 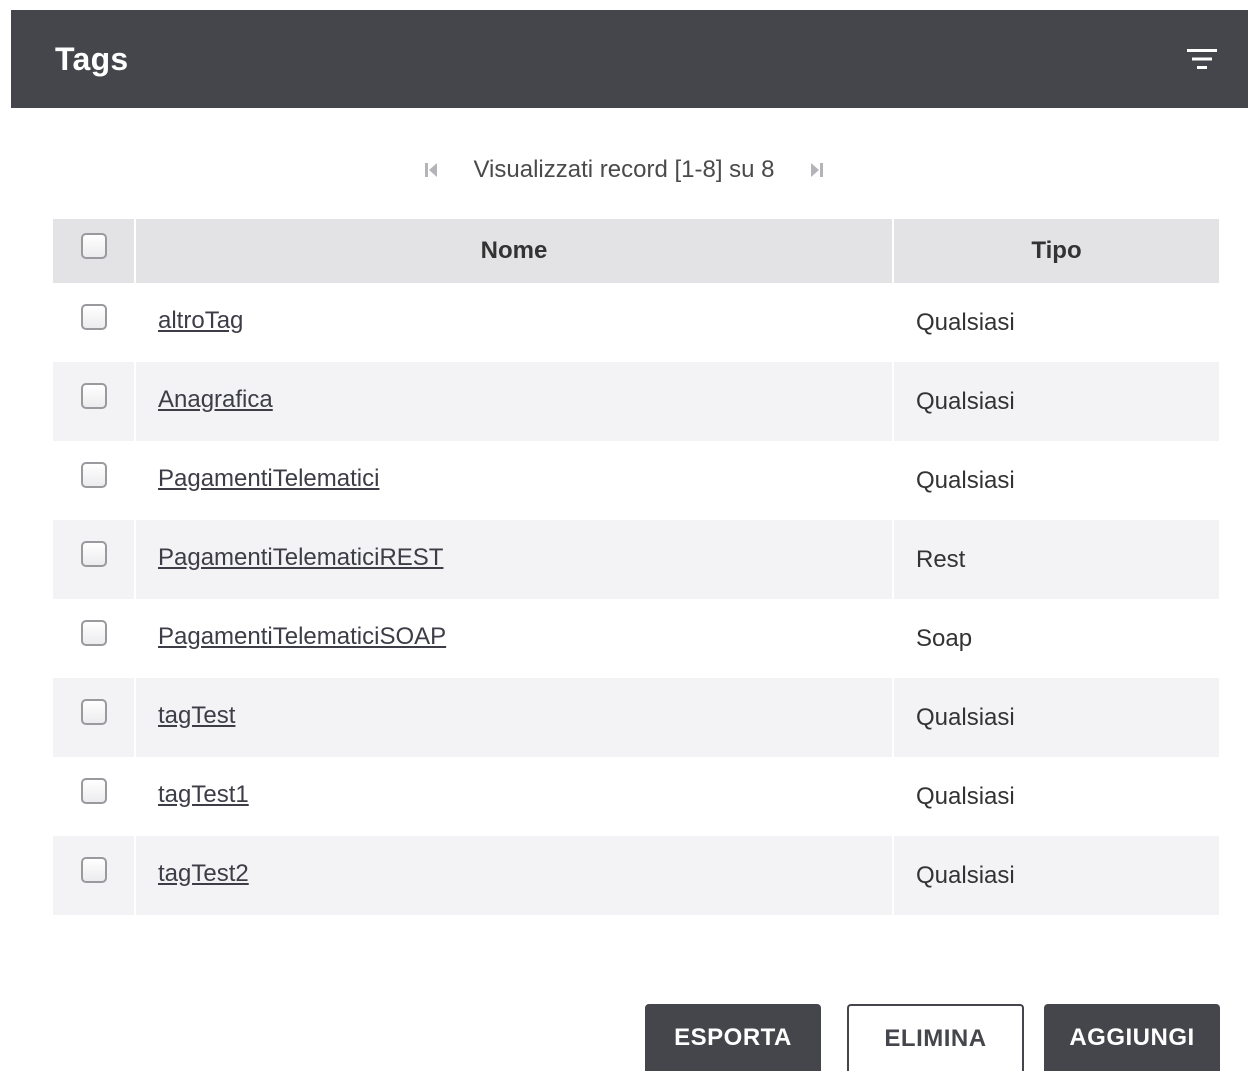 I want to click on filter-icon, so click(x=1202, y=59).